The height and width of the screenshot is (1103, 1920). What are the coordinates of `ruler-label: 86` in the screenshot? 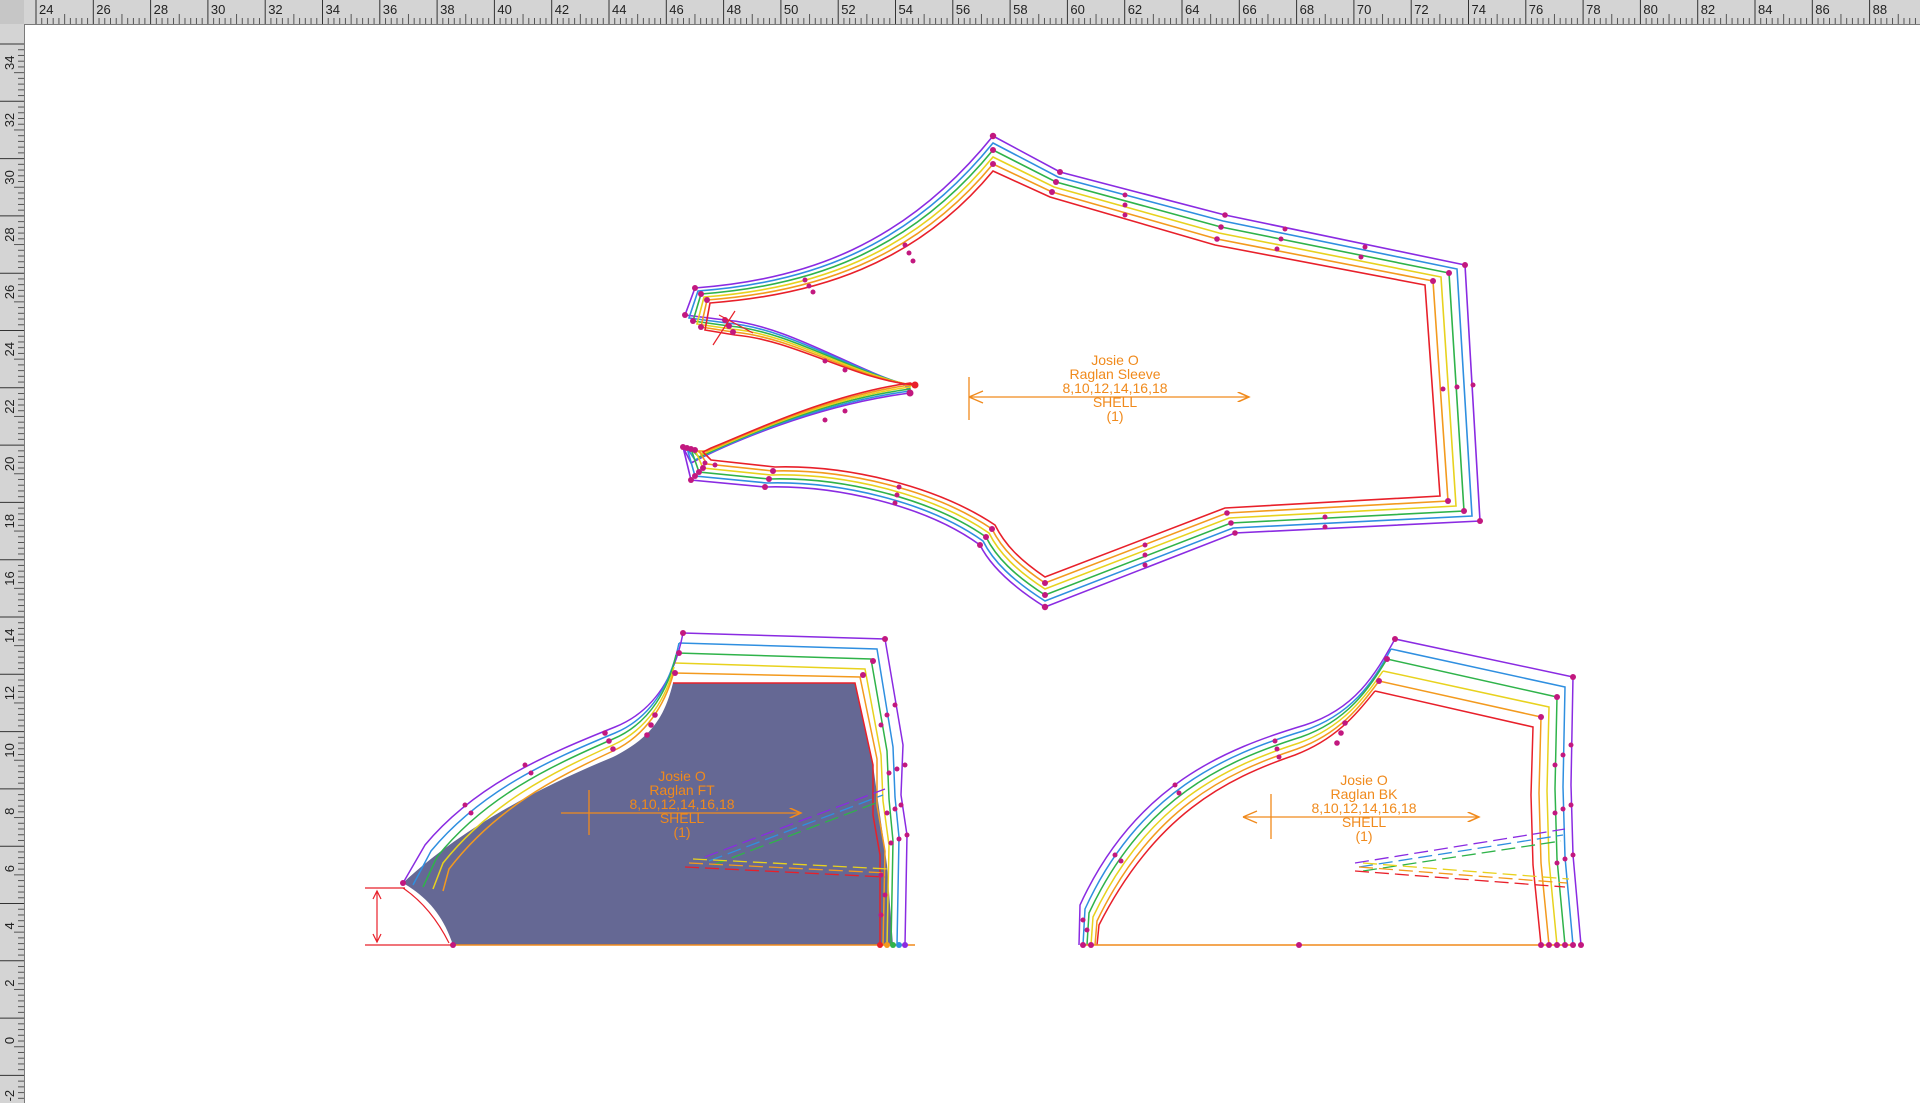 It's located at (1822, 9).